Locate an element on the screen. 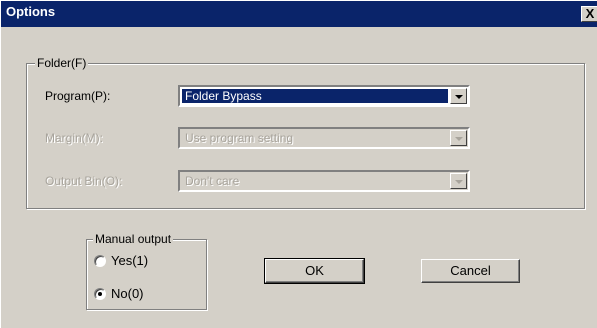 Image resolution: width=597 pixels, height=328 pixels. manual-output-yes-label: Yes(1) is located at coordinates (130, 260).